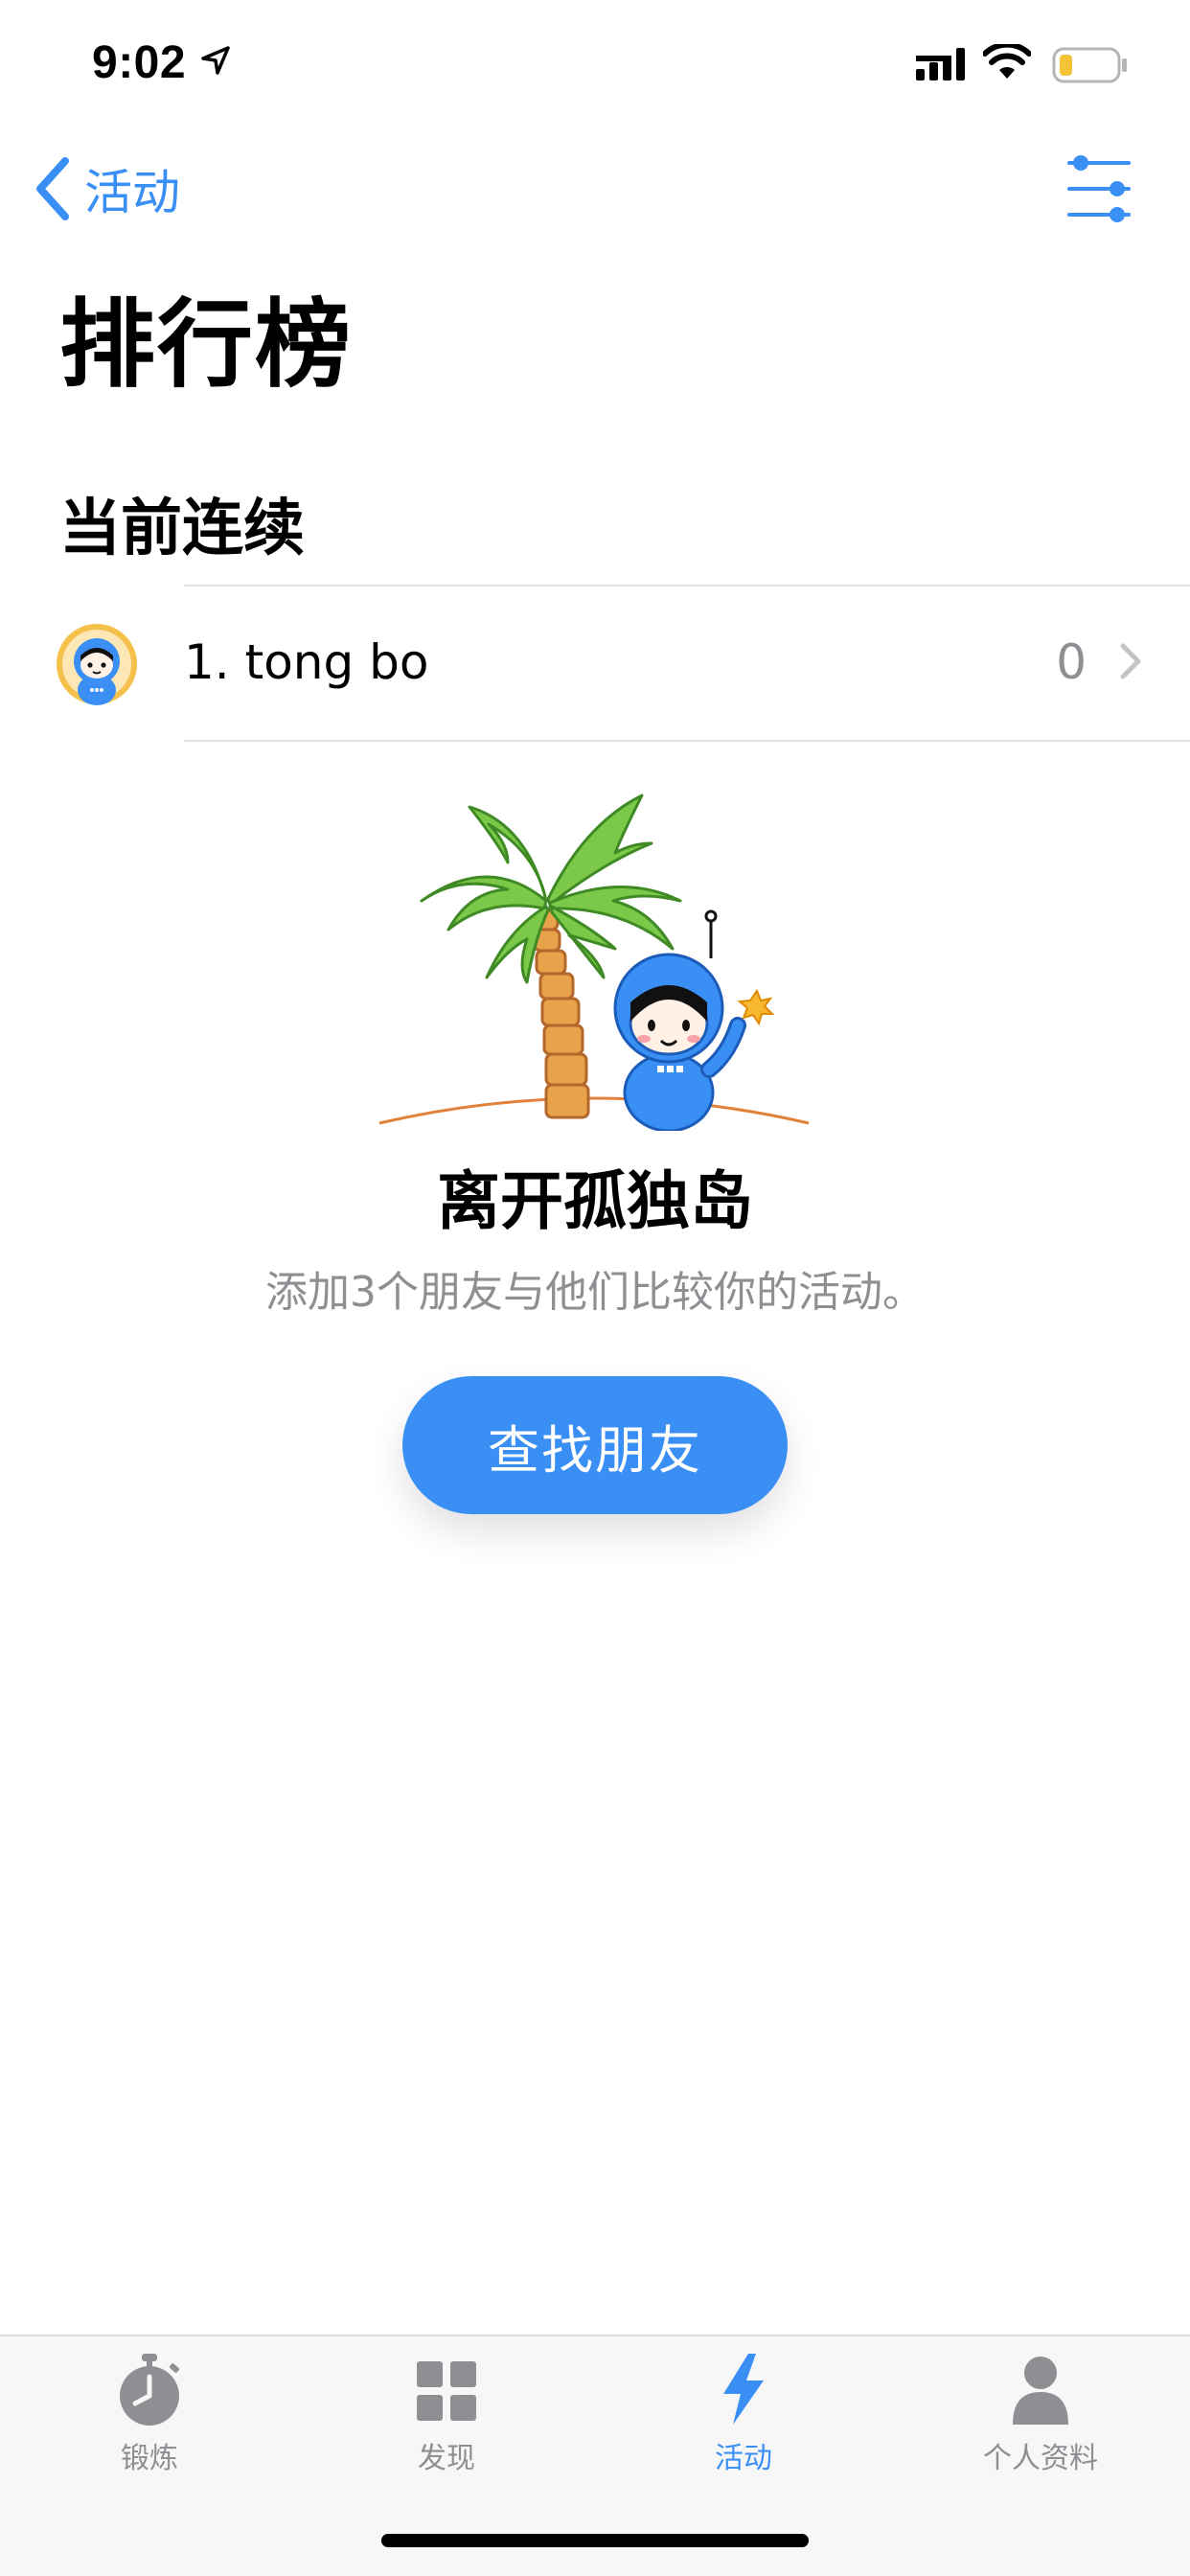 The height and width of the screenshot is (2576, 1190). What do you see at coordinates (1040, 2458) in the screenshot?
I see `tab-label: 个人资料` at bounding box center [1040, 2458].